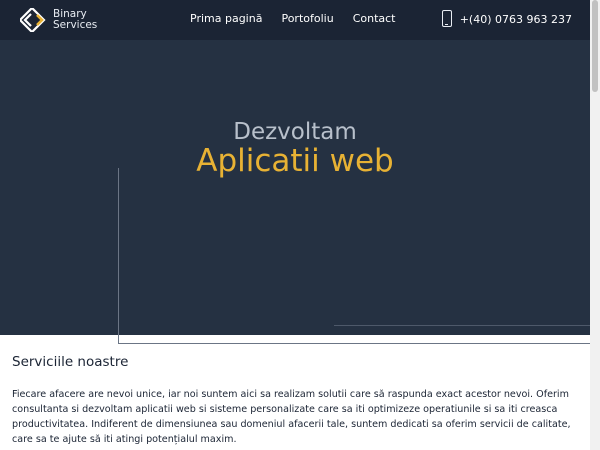 Image resolution: width=600 pixels, height=450 pixels. What do you see at coordinates (462, 325) in the screenshot?
I see `hero-decor-horizontal-line-upper` at bounding box center [462, 325].